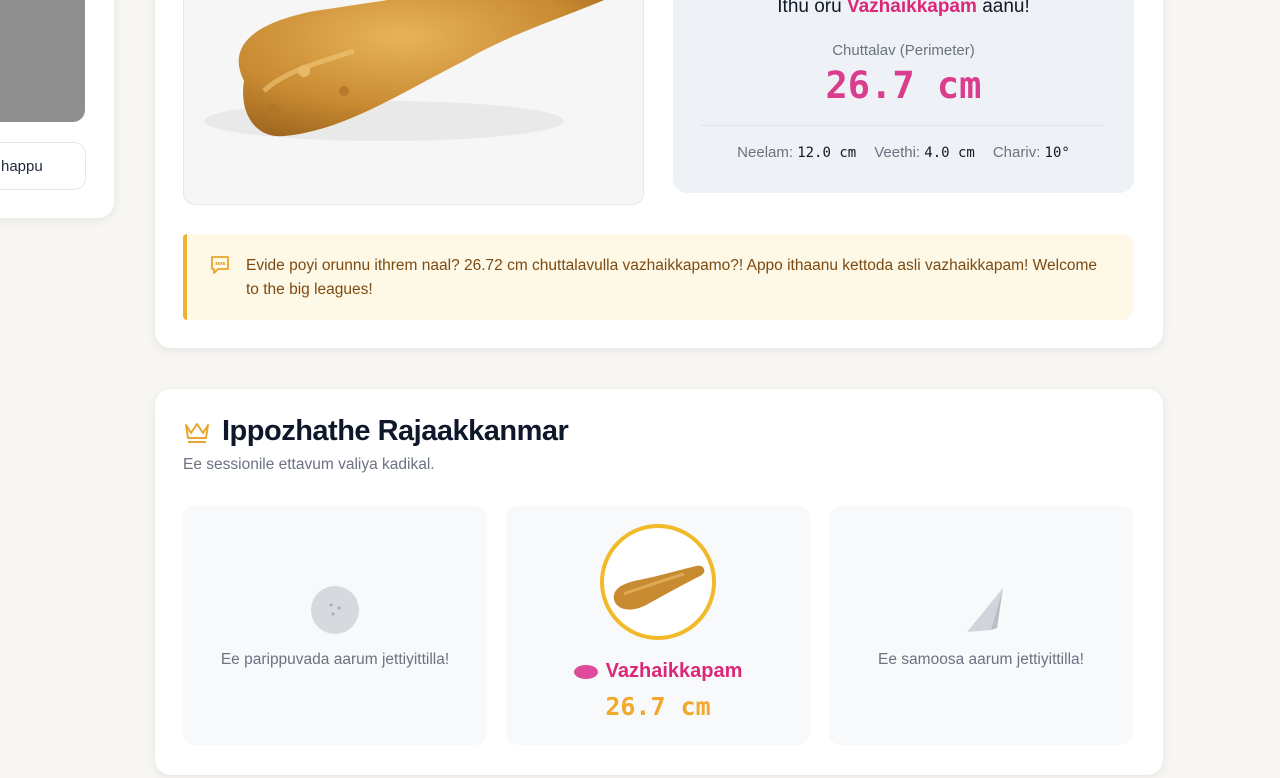 Image resolution: width=1280 pixels, height=778 pixels. I want to click on vazhaikkapam-icon, so click(659, 587).